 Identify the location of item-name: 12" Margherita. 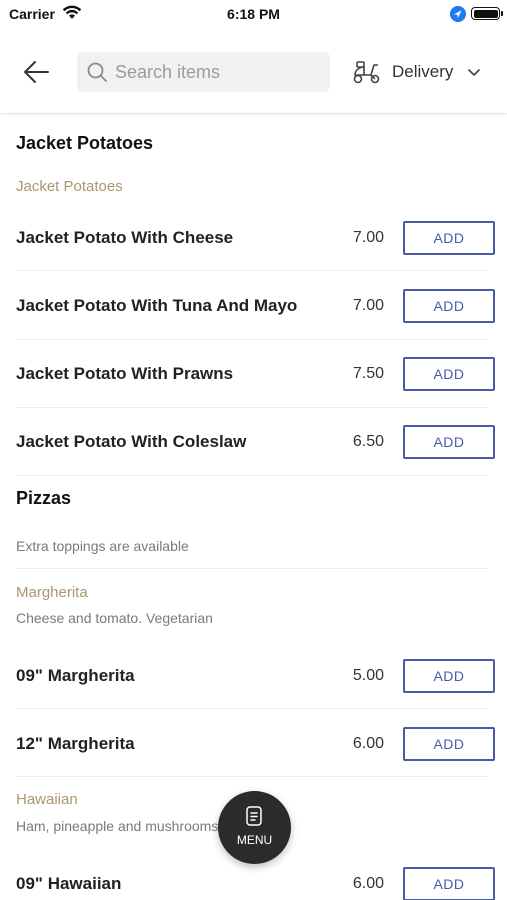
(75, 743).